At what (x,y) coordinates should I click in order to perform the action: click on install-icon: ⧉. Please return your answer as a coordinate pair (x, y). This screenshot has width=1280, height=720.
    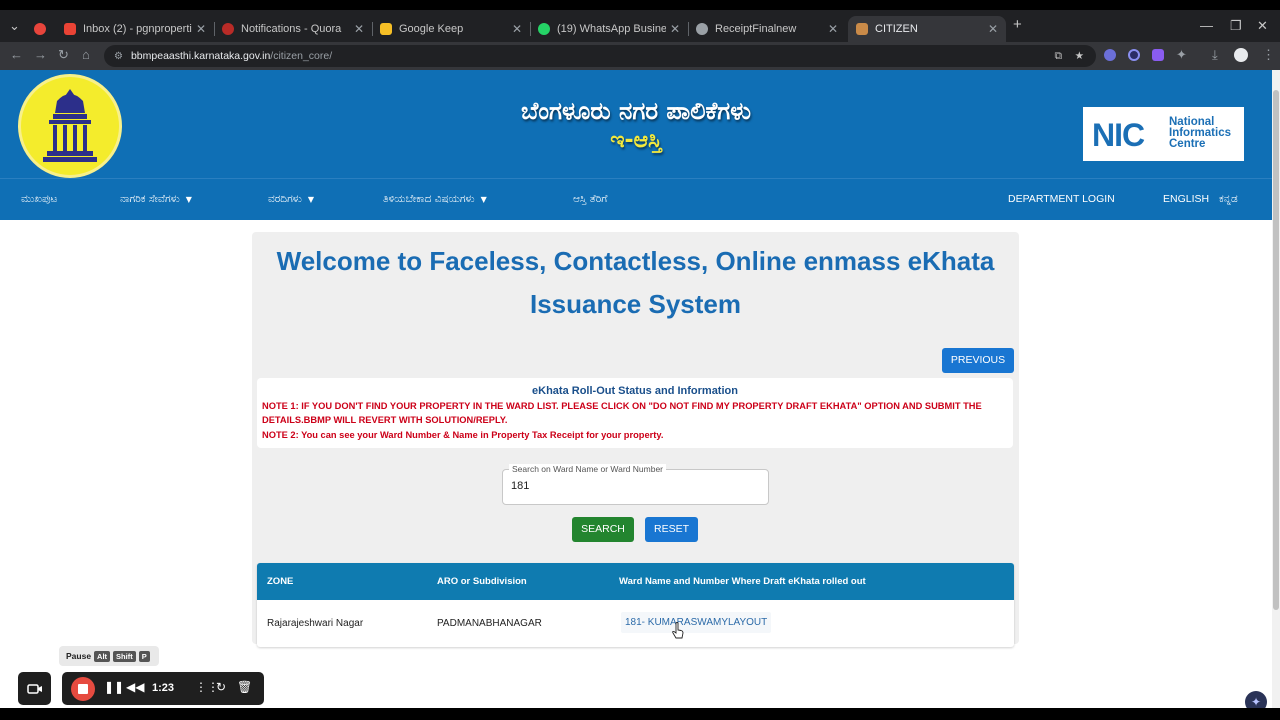
    Looking at the image, I should click on (1059, 56).